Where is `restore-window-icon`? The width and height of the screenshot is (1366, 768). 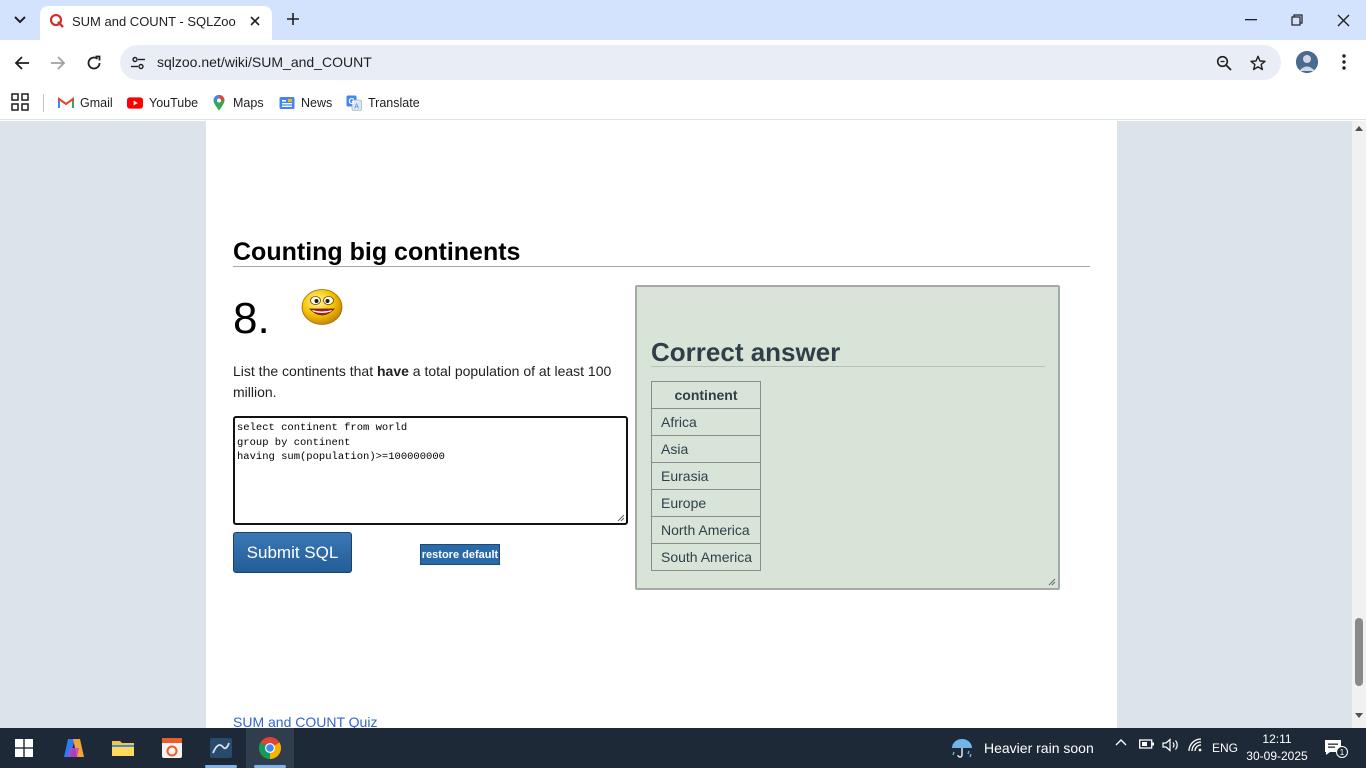 restore-window-icon is located at coordinates (1297, 20).